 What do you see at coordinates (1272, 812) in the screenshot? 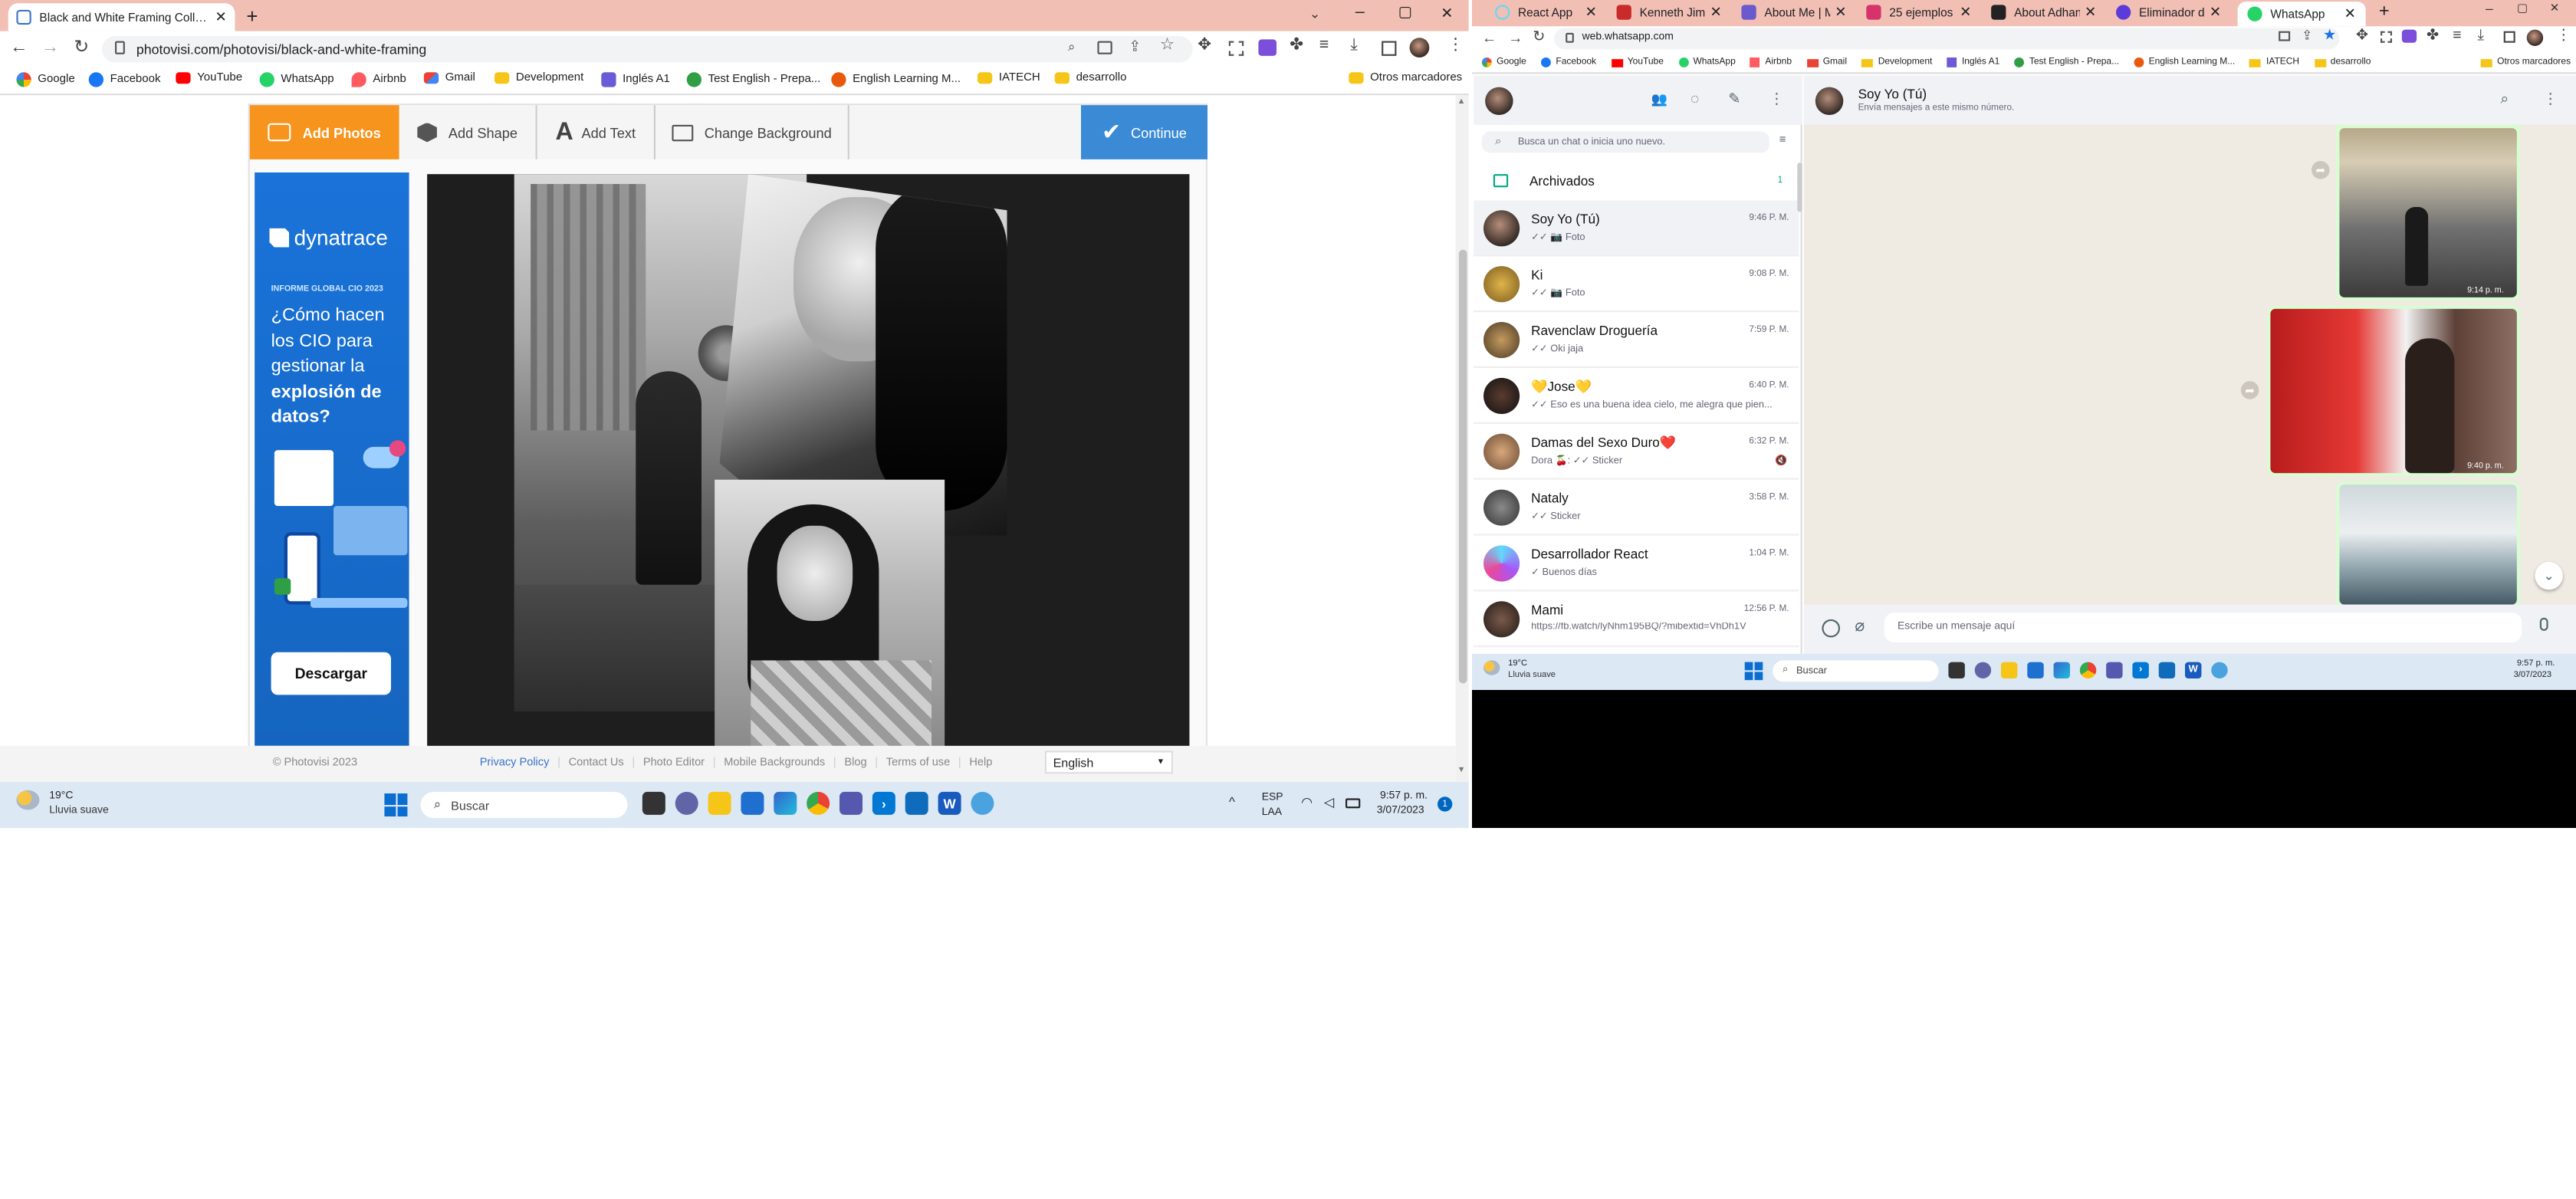
I see `input-lang-2: LAA` at bounding box center [1272, 812].